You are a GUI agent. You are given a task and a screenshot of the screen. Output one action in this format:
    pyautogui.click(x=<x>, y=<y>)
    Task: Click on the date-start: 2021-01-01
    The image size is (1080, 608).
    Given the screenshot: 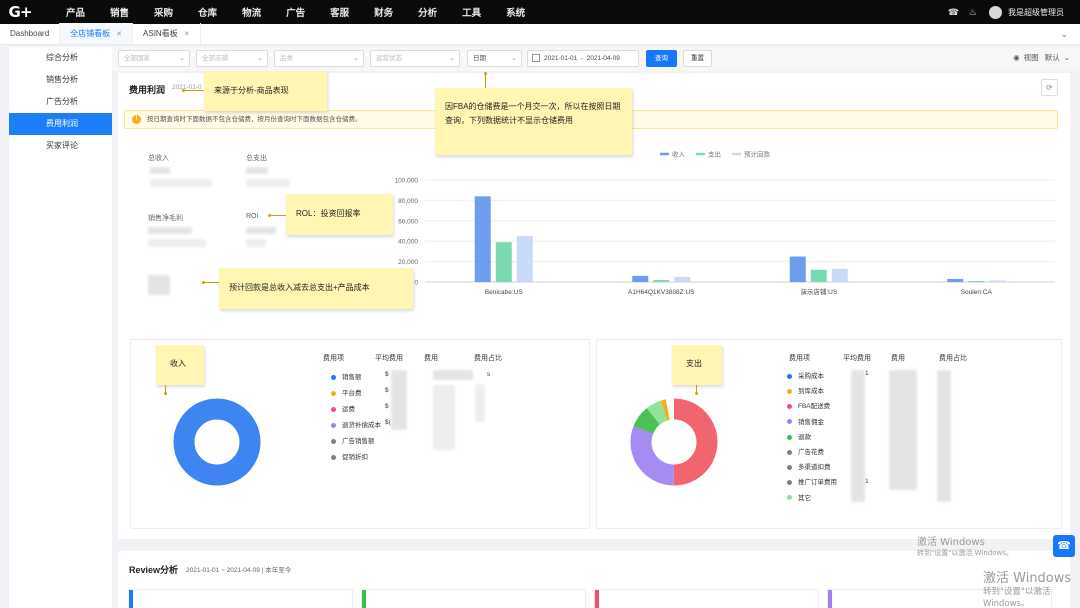 What is the action you would take?
    pyautogui.click(x=561, y=58)
    